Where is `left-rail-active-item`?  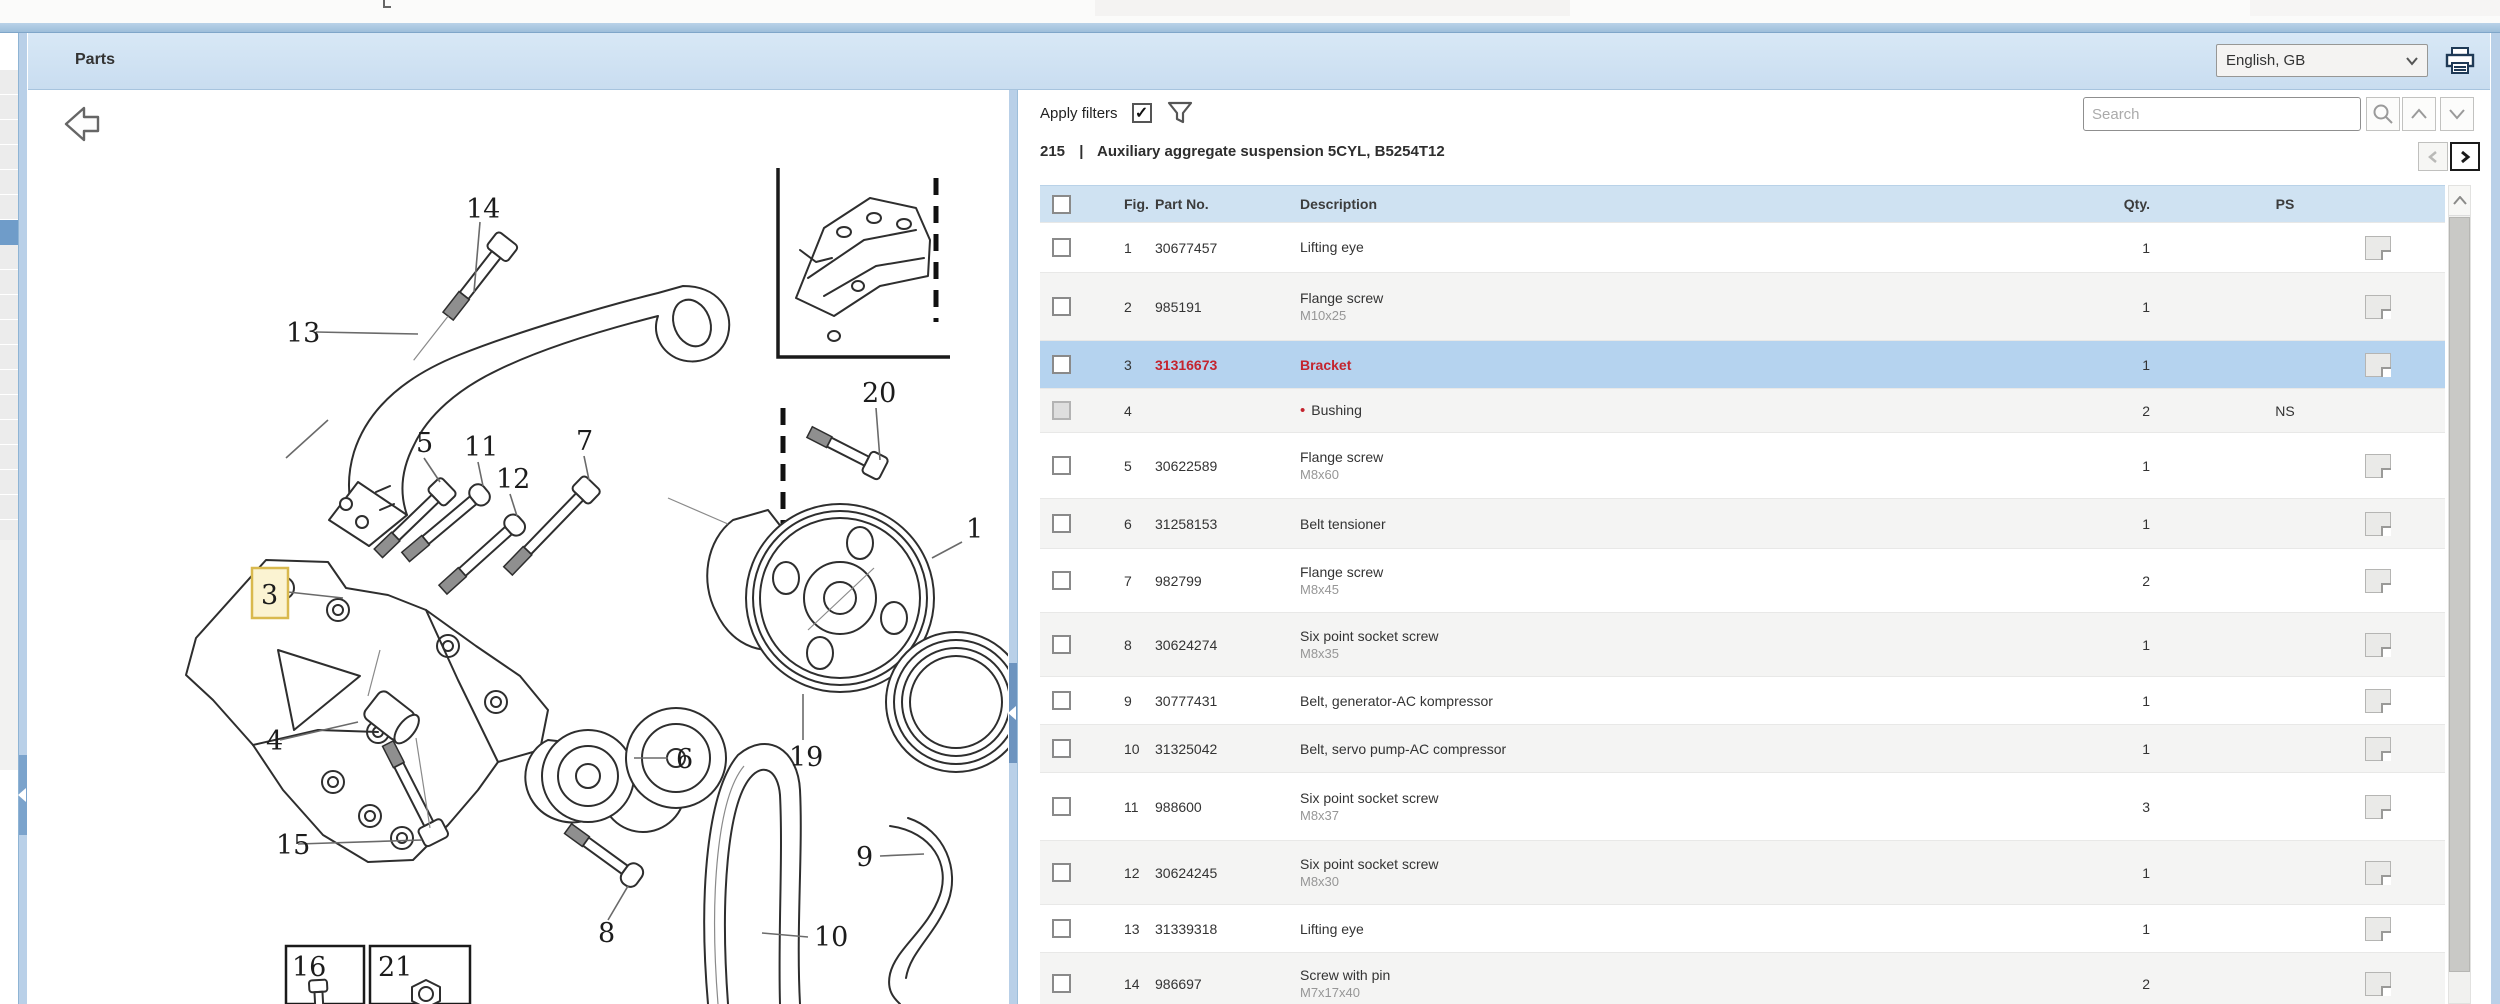
left-rail-active-item is located at coordinates (9, 232).